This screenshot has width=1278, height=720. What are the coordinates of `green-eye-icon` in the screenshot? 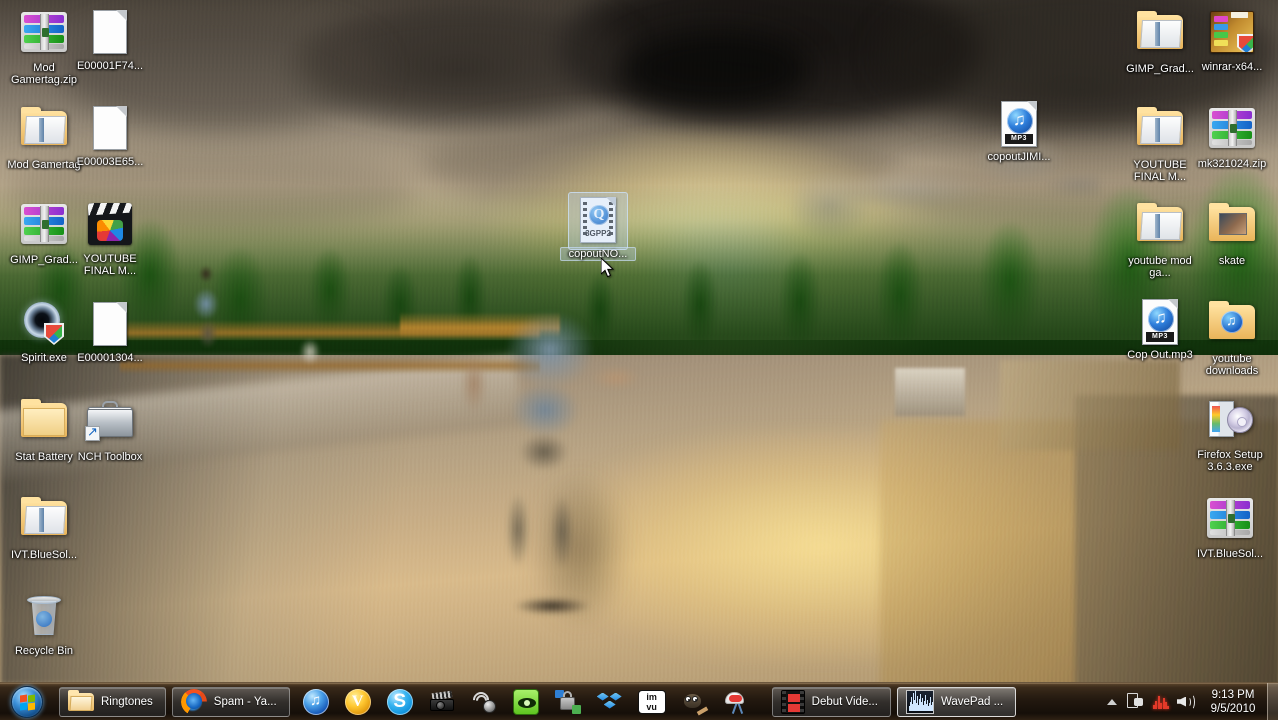 It's located at (525, 701).